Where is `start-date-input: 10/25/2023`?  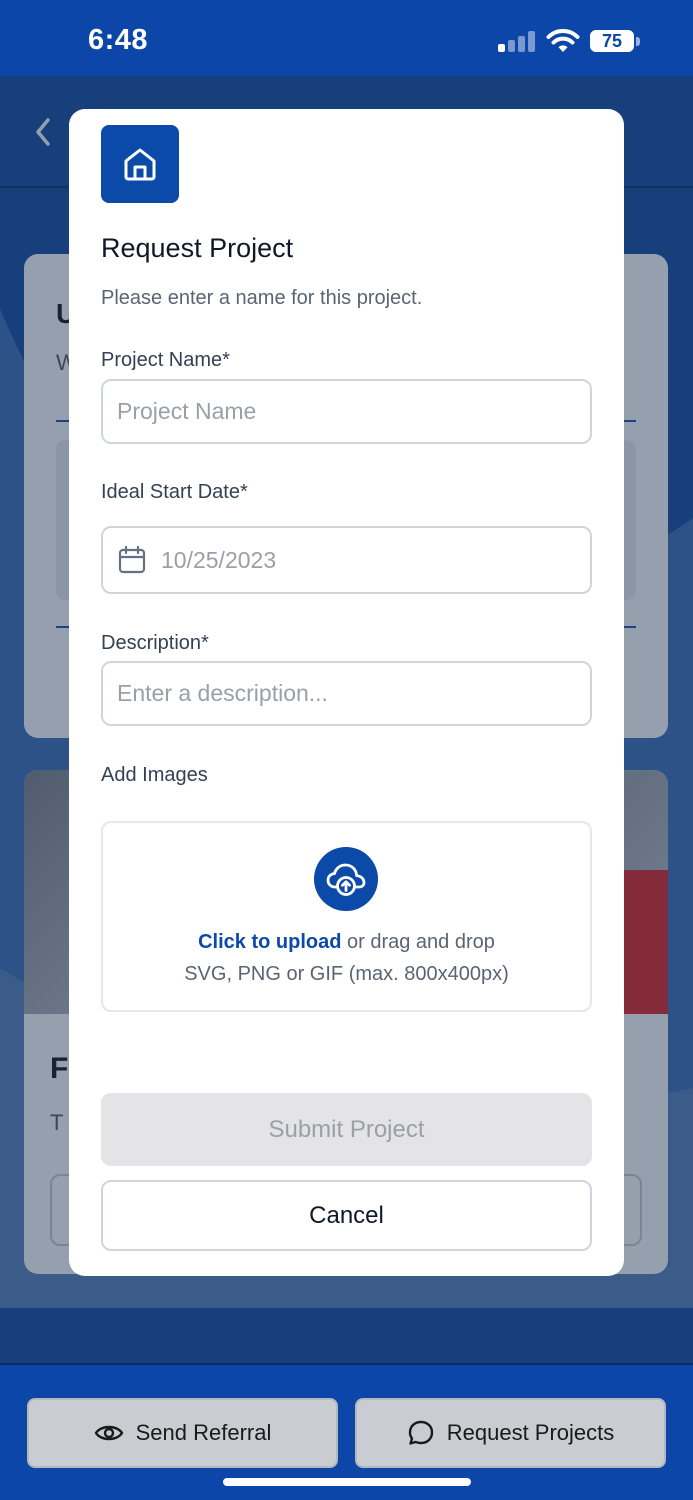
start-date-input: 10/25/2023 is located at coordinates (346, 560).